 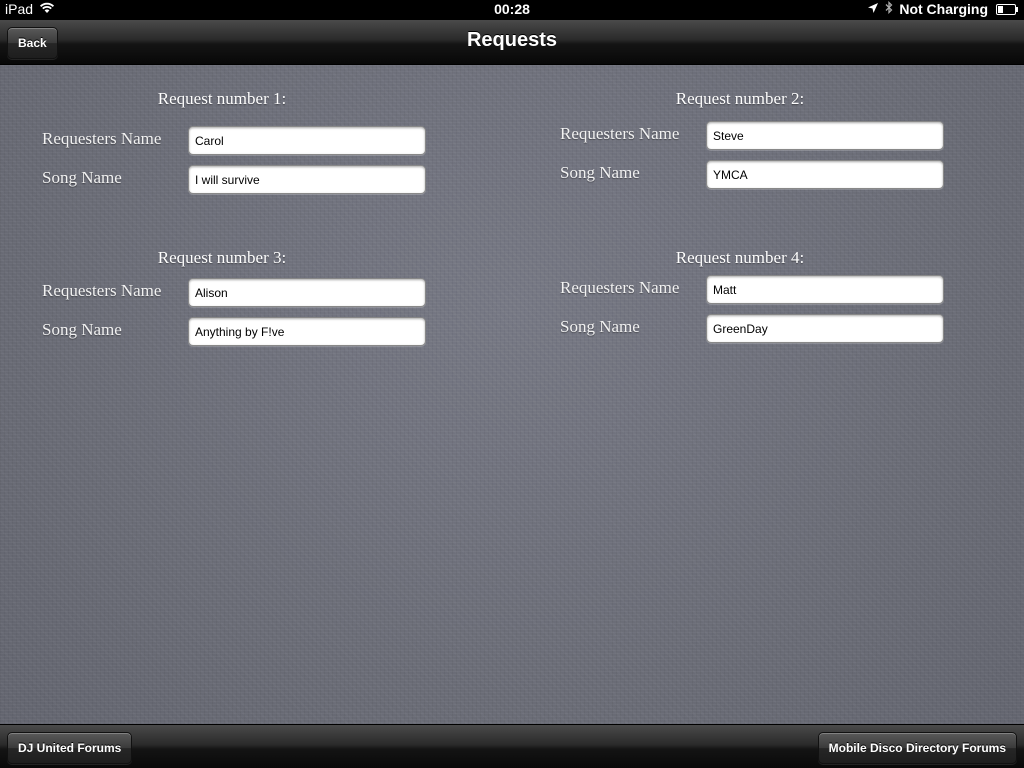 What do you see at coordinates (740, 98) in the screenshot?
I see `request-title: Request number 2:` at bounding box center [740, 98].